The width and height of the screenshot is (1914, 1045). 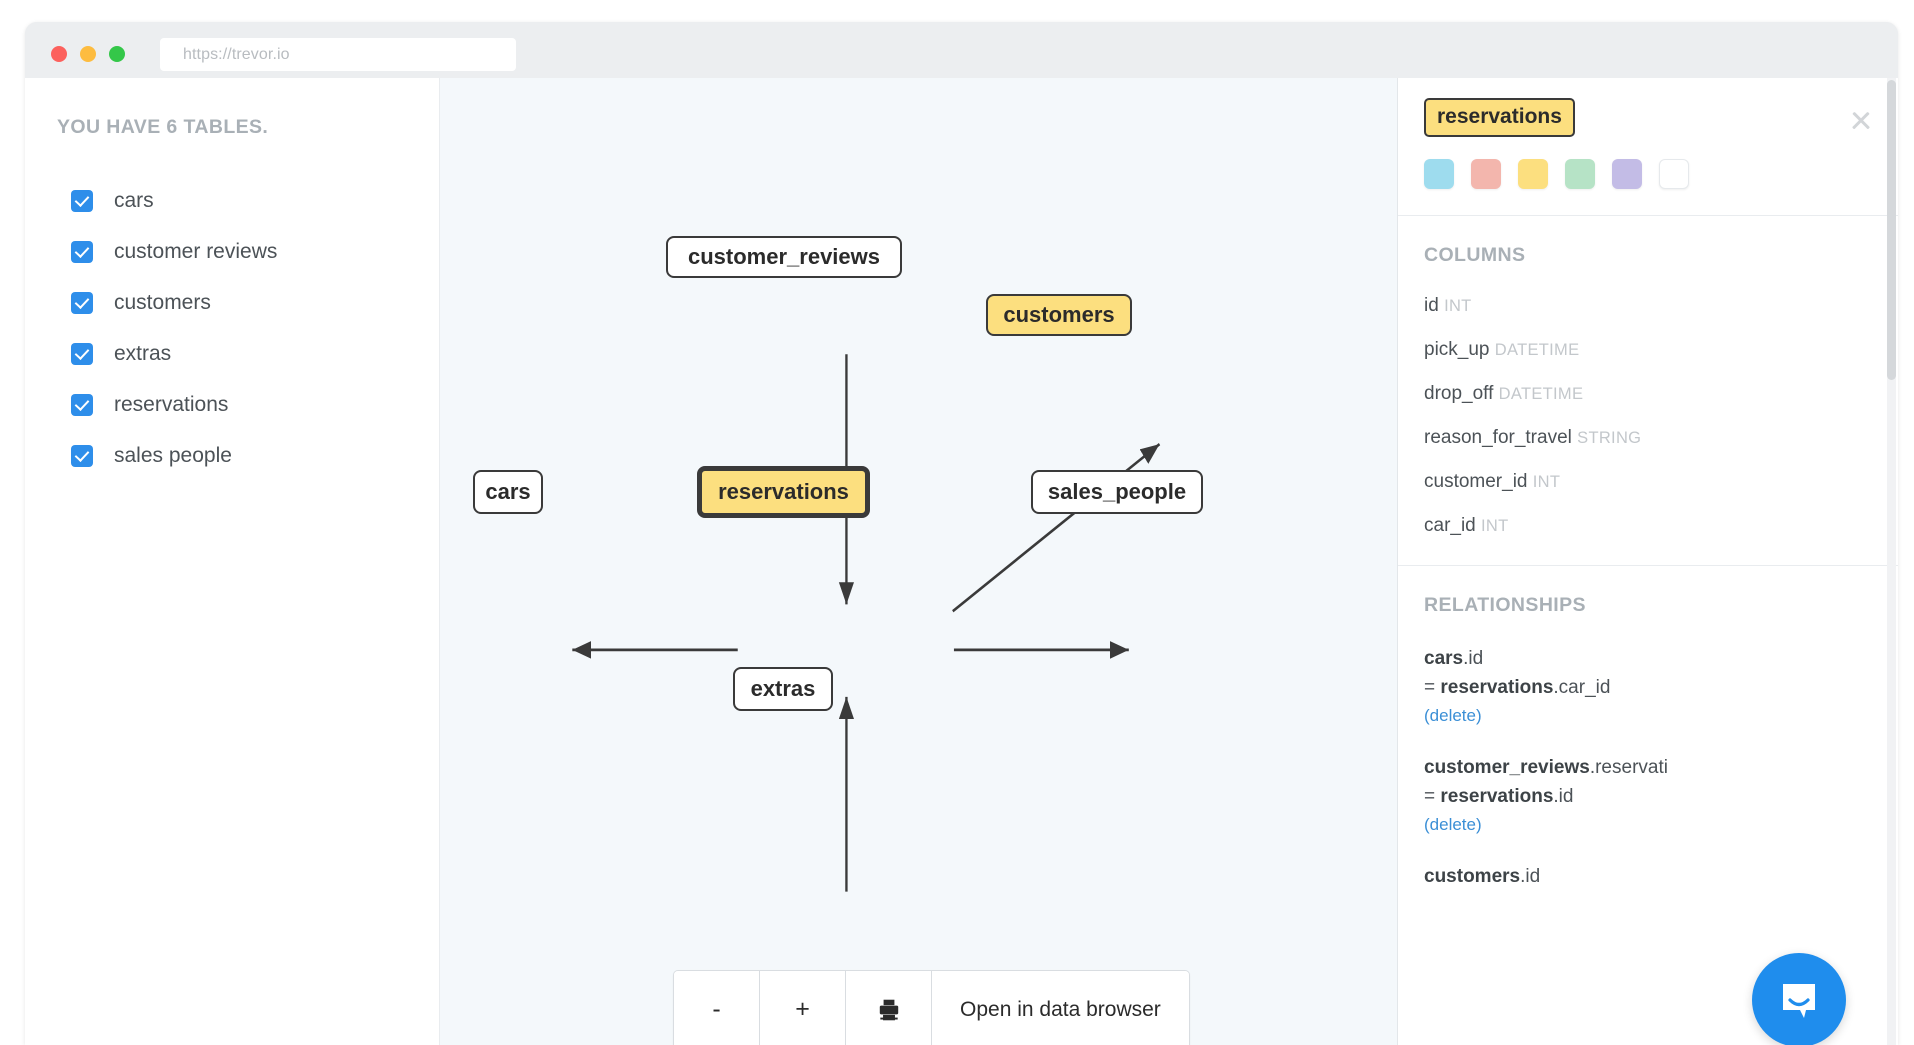 I want to click on print-icon, so click(x=888, y=1009).